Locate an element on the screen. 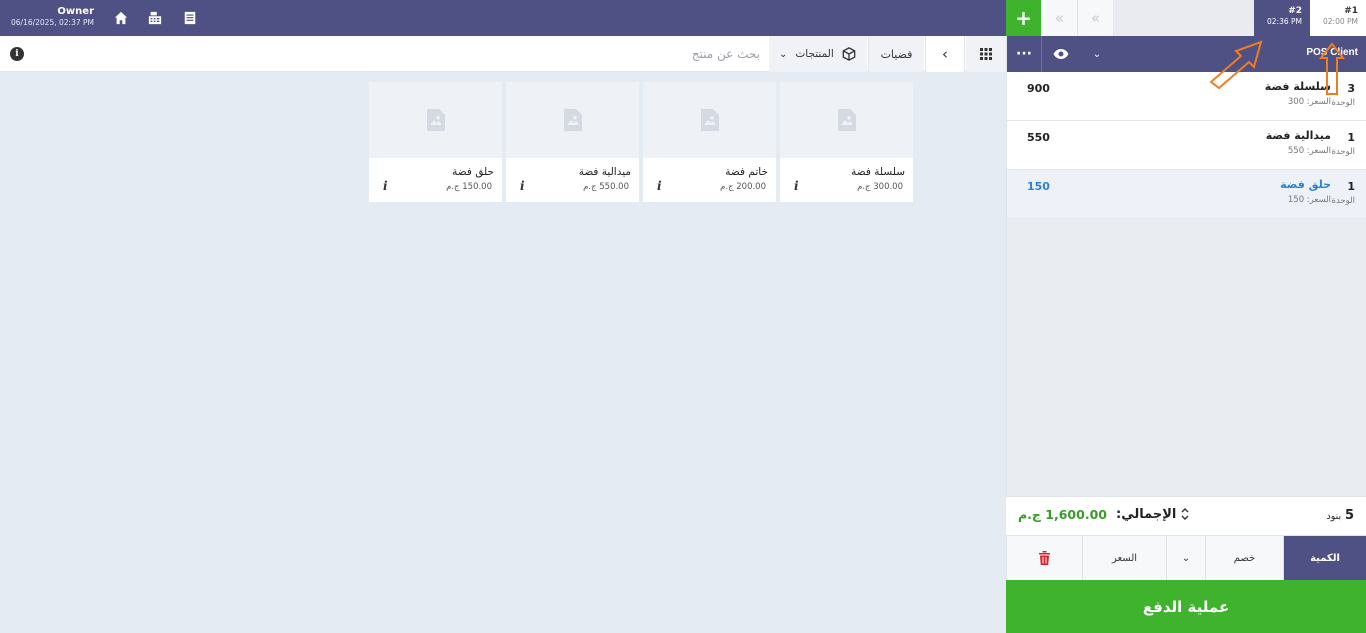  discount-mode-button: خصم is located at coordinates (1244, 558).